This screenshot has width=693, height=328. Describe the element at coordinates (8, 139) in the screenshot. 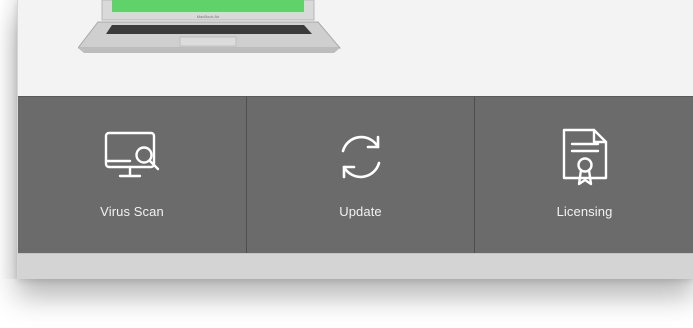

I see `window-left-edge` at that location.